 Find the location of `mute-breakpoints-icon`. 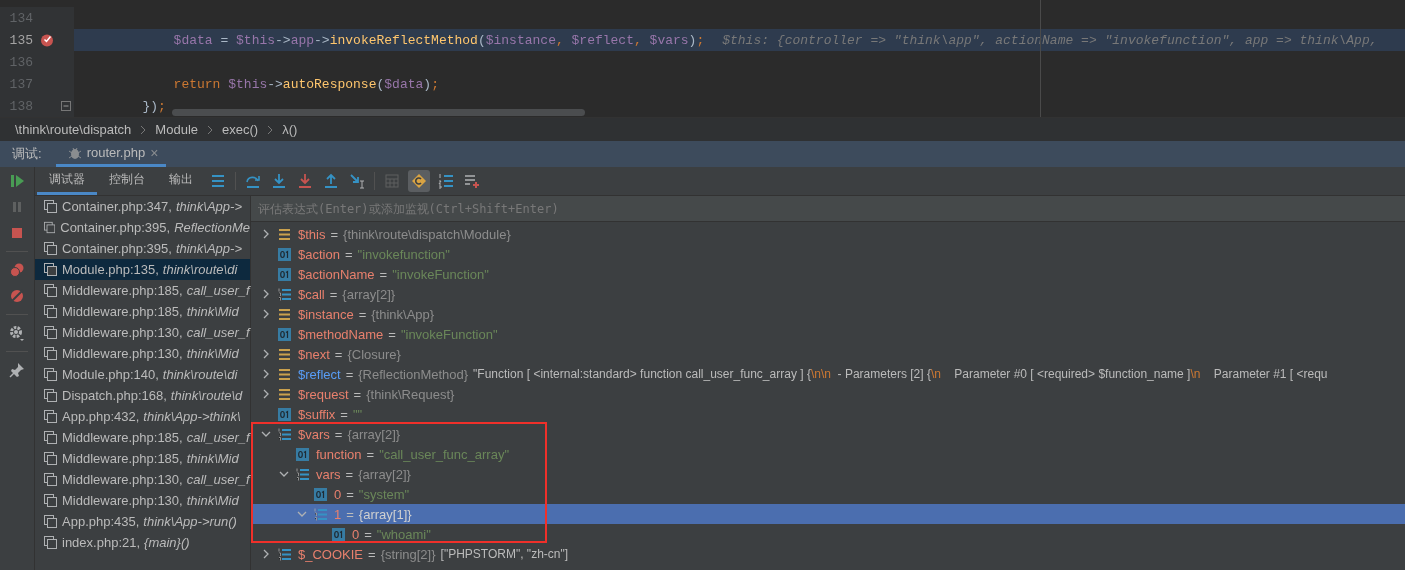

mute-breakpoints-icon is located at coordinates (17, 296).